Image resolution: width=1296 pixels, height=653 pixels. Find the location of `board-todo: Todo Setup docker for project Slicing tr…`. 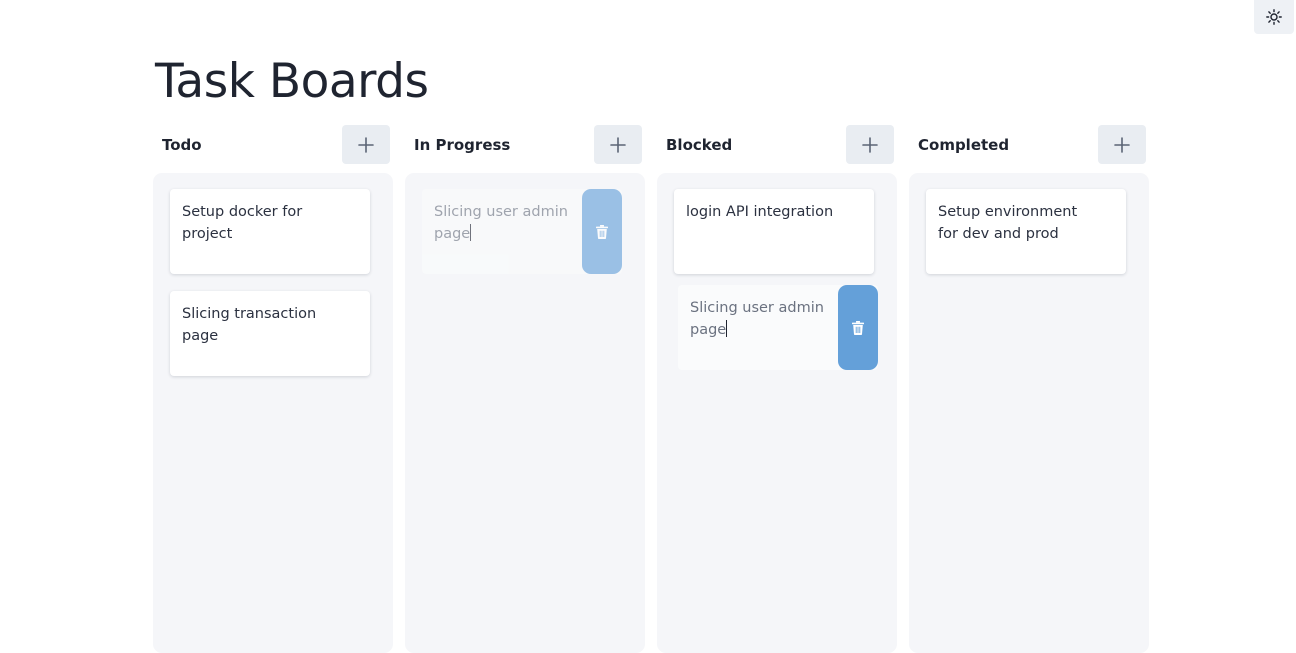

board-todo: Todo Setup docker for project Slicing tr… is located at coordinates (273, 389).